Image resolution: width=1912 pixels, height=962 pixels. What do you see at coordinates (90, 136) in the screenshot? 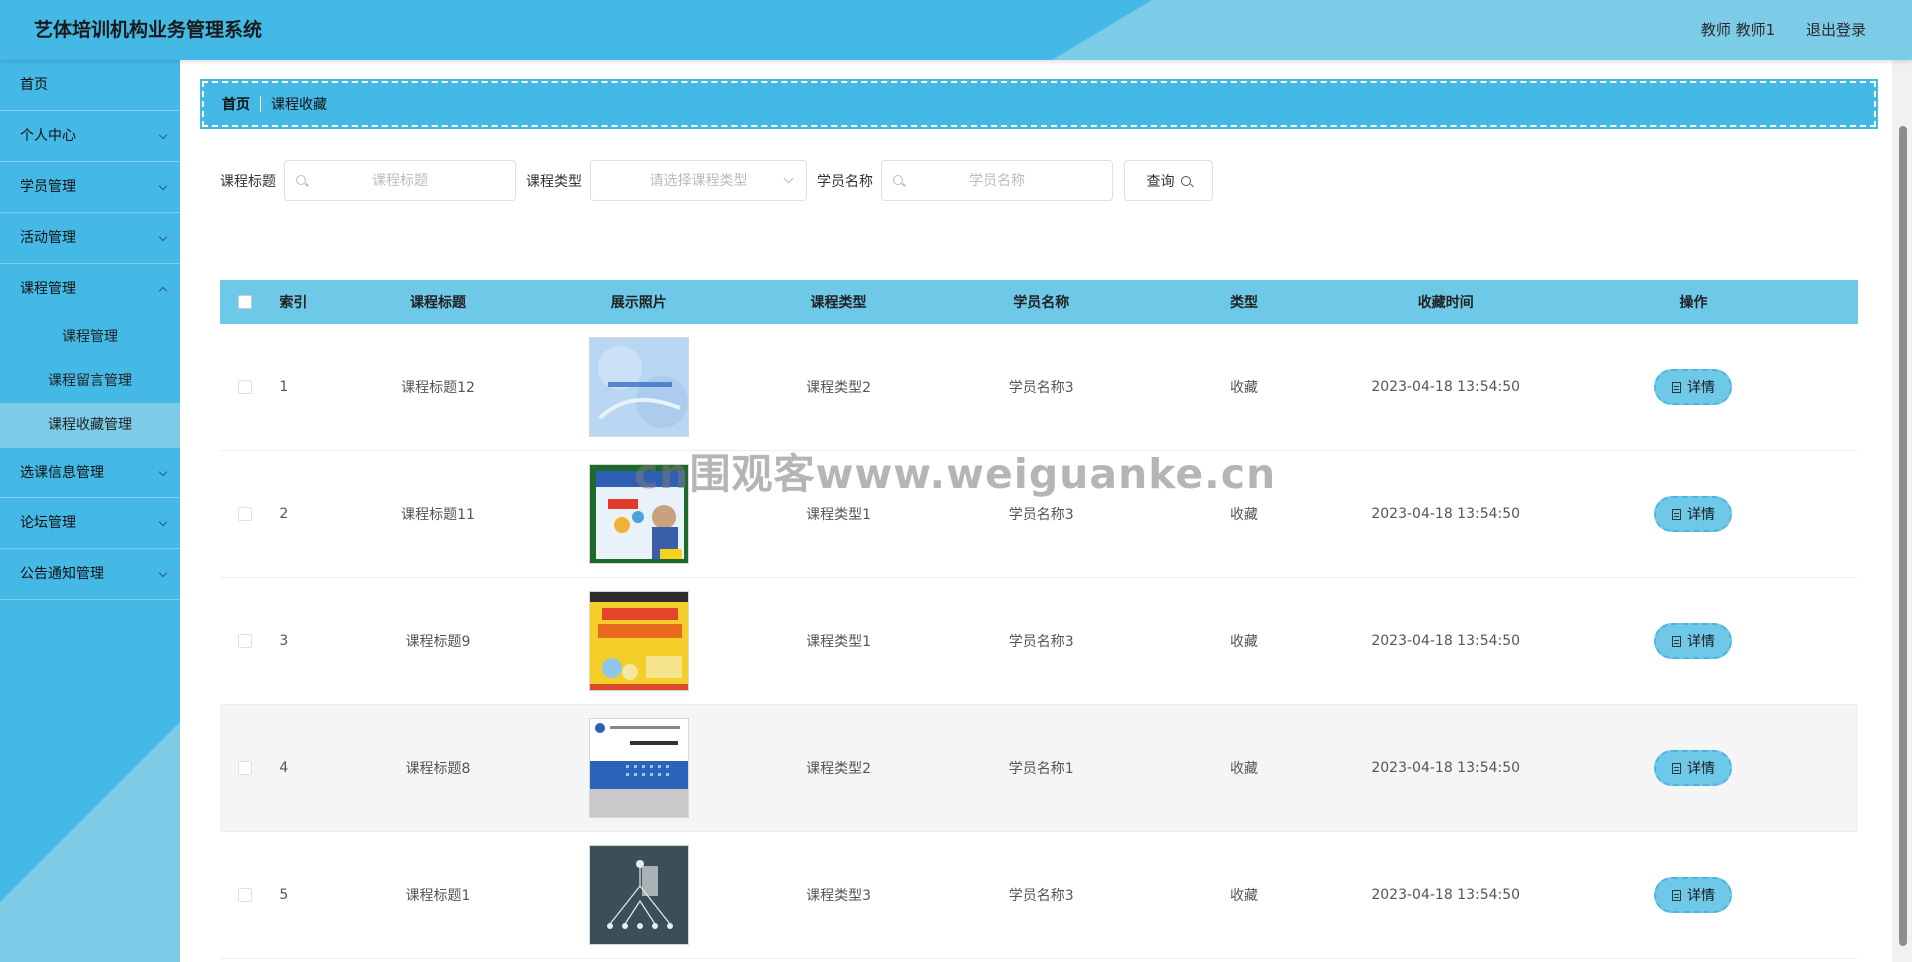
I see `sidebar-item-personal-center: 个人中心` at bounding box center [90, 136].